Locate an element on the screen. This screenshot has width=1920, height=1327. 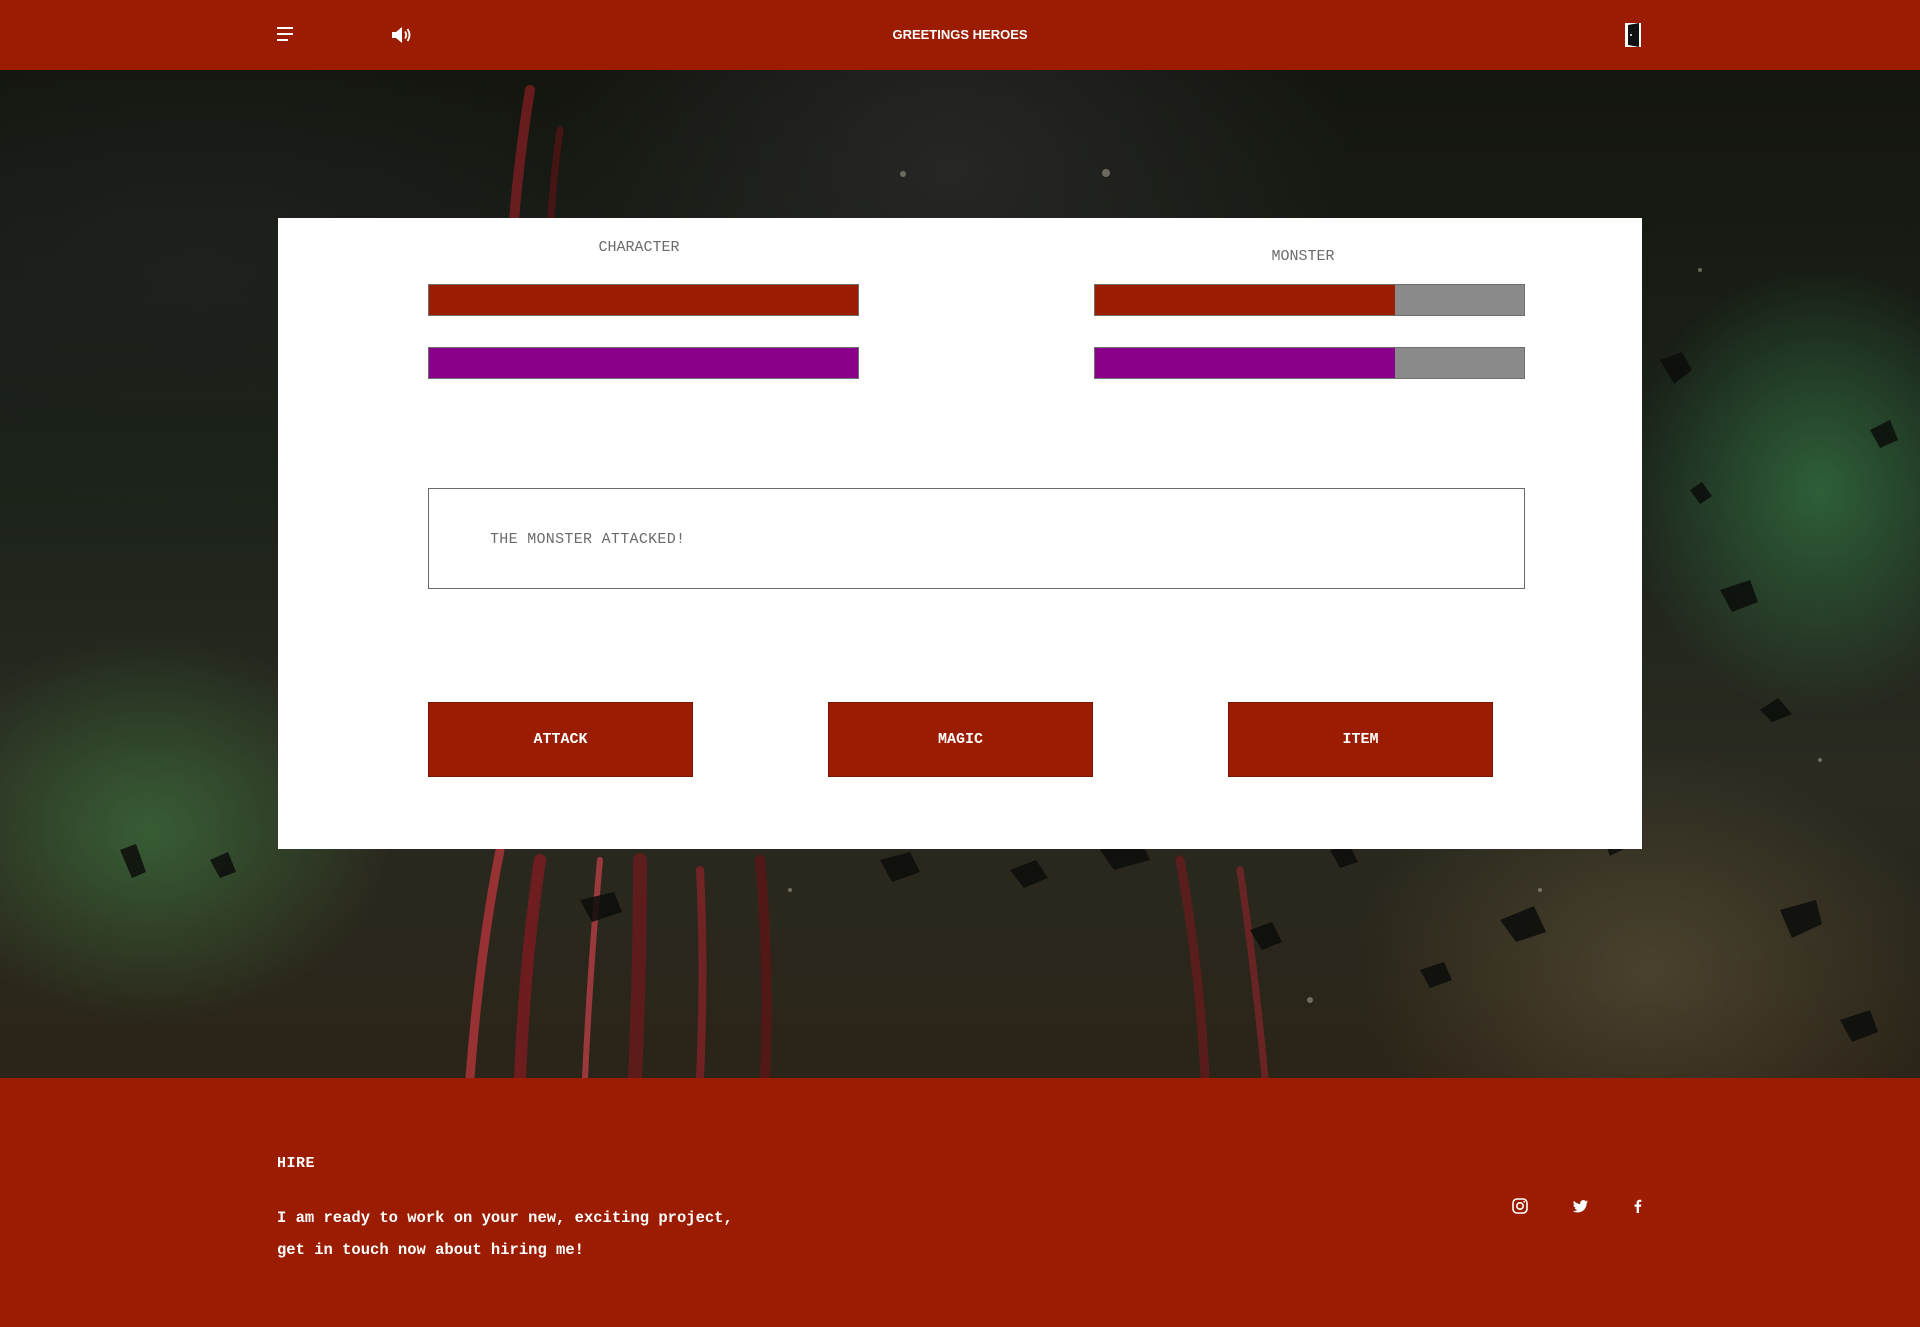
site-title: GREETINGS HEROES is located at coordinates (960, 34).